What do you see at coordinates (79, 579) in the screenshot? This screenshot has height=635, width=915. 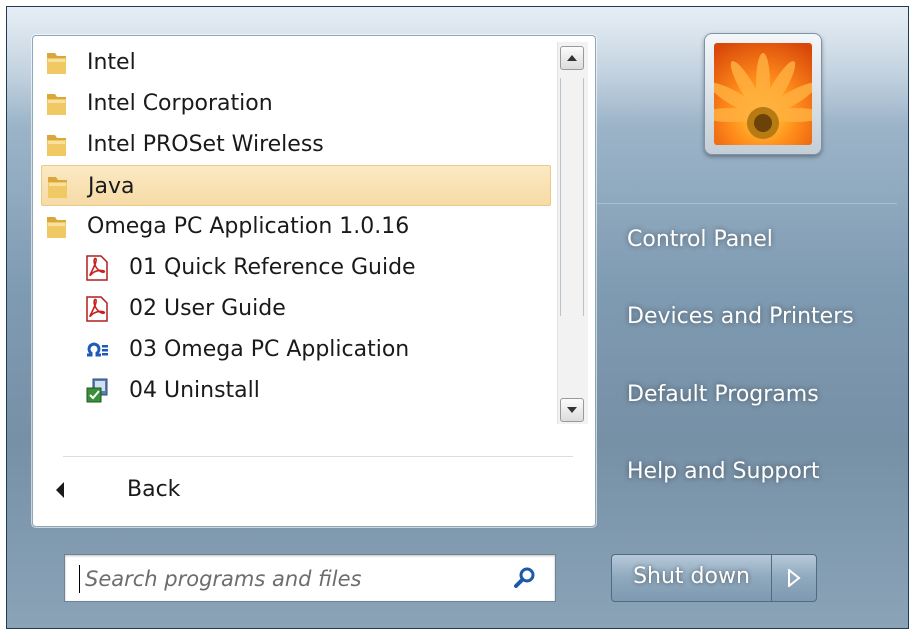 I see `text-caret` at bounding box center [79, 579].